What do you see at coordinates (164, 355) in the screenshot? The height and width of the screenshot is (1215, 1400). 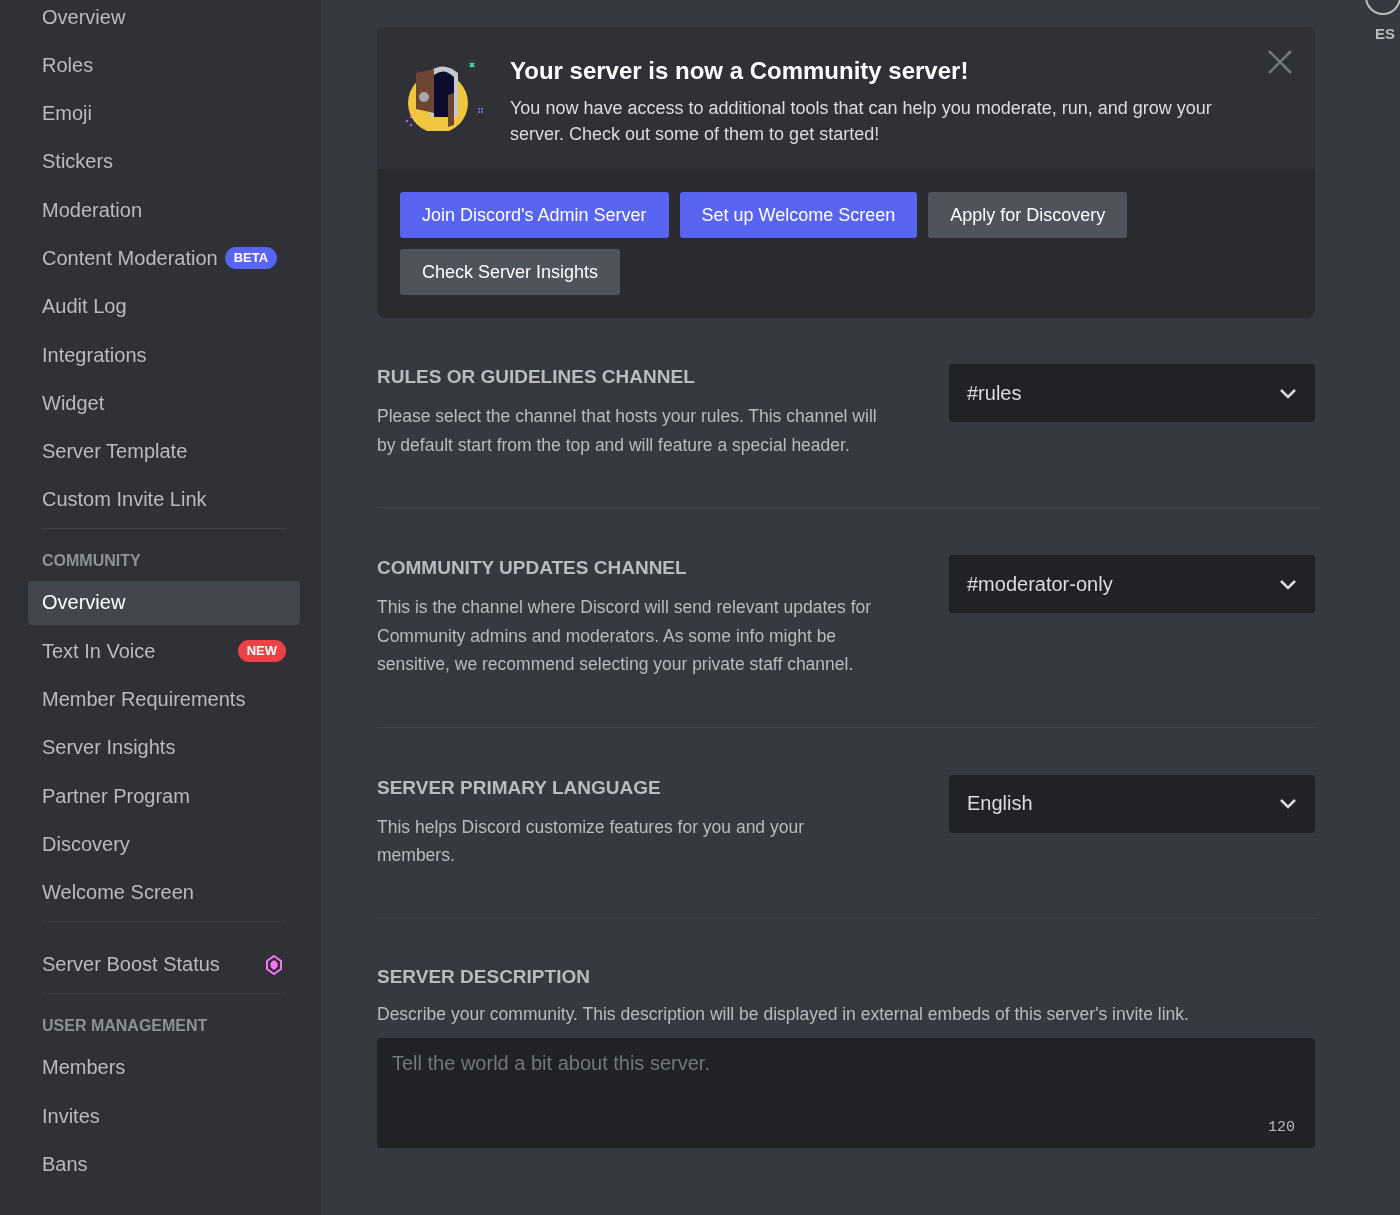 I see `sidebar-item: Integrations` at bounding box center [164, 355].